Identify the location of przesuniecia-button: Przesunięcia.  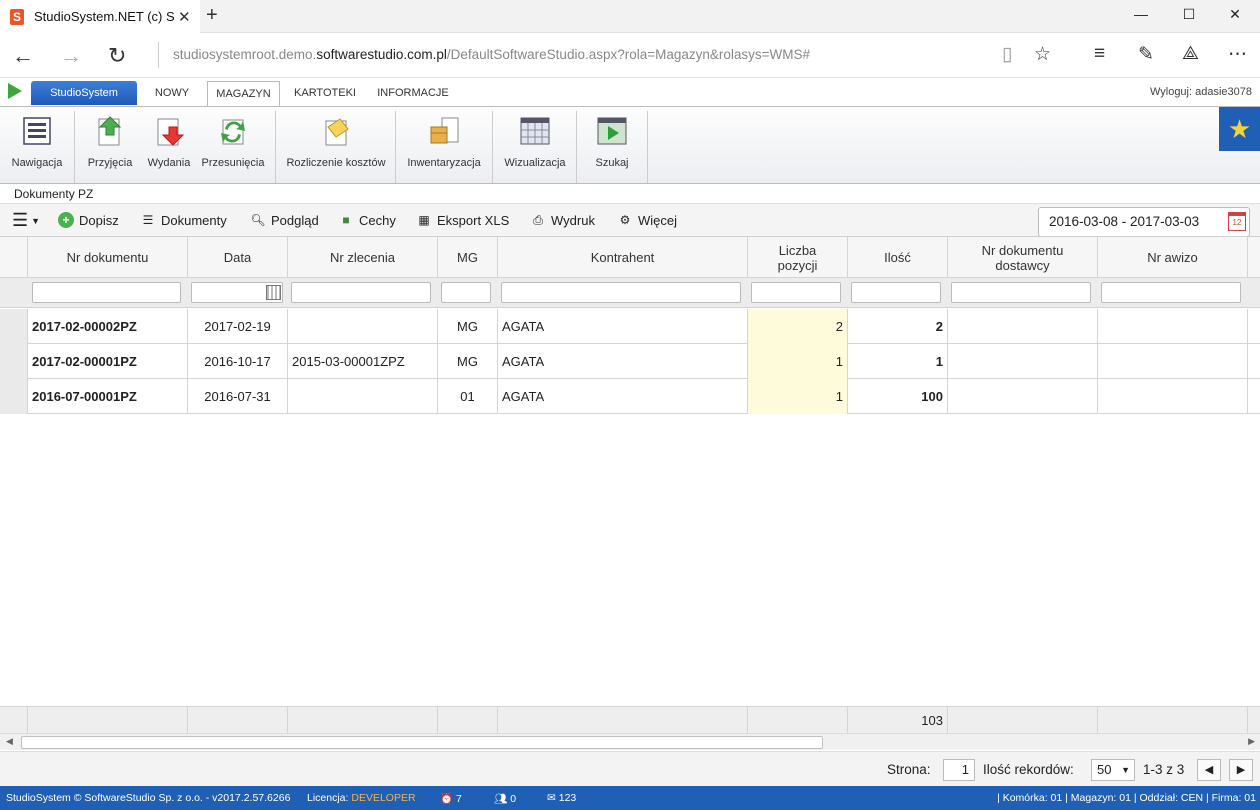
(233, 145).